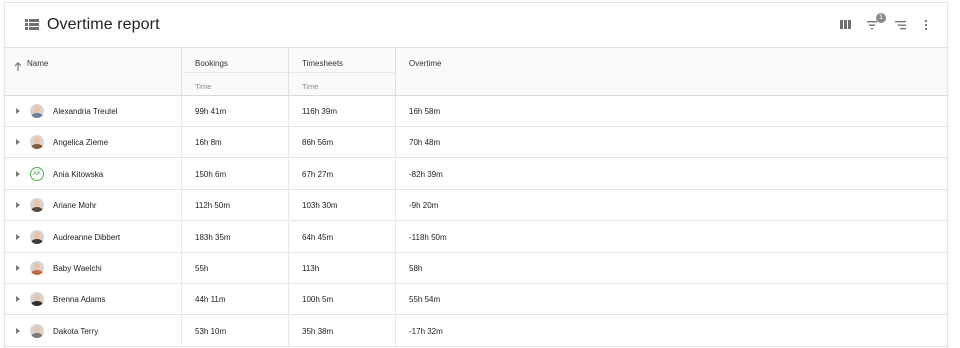 Image resolution: width=960 pixels, height=348 pixels. Describe the element at coordinates (476, 300) in the screenshot. I see `table-row: Brenna Adams 44h 11m 100h 5m 55h 54m` at that location.